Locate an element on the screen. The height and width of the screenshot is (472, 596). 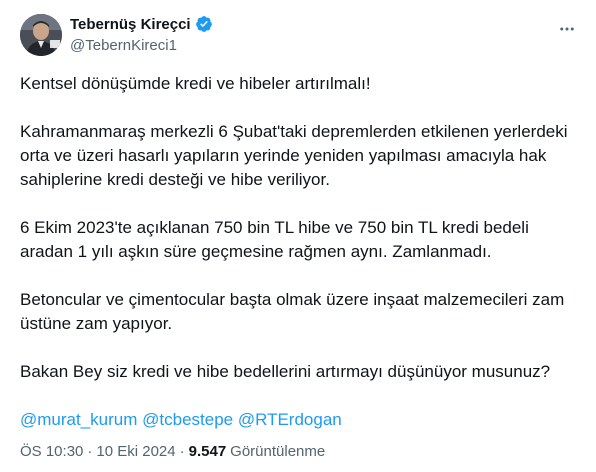
views-label: Görüntülenme is located at coordinates (278, 451).